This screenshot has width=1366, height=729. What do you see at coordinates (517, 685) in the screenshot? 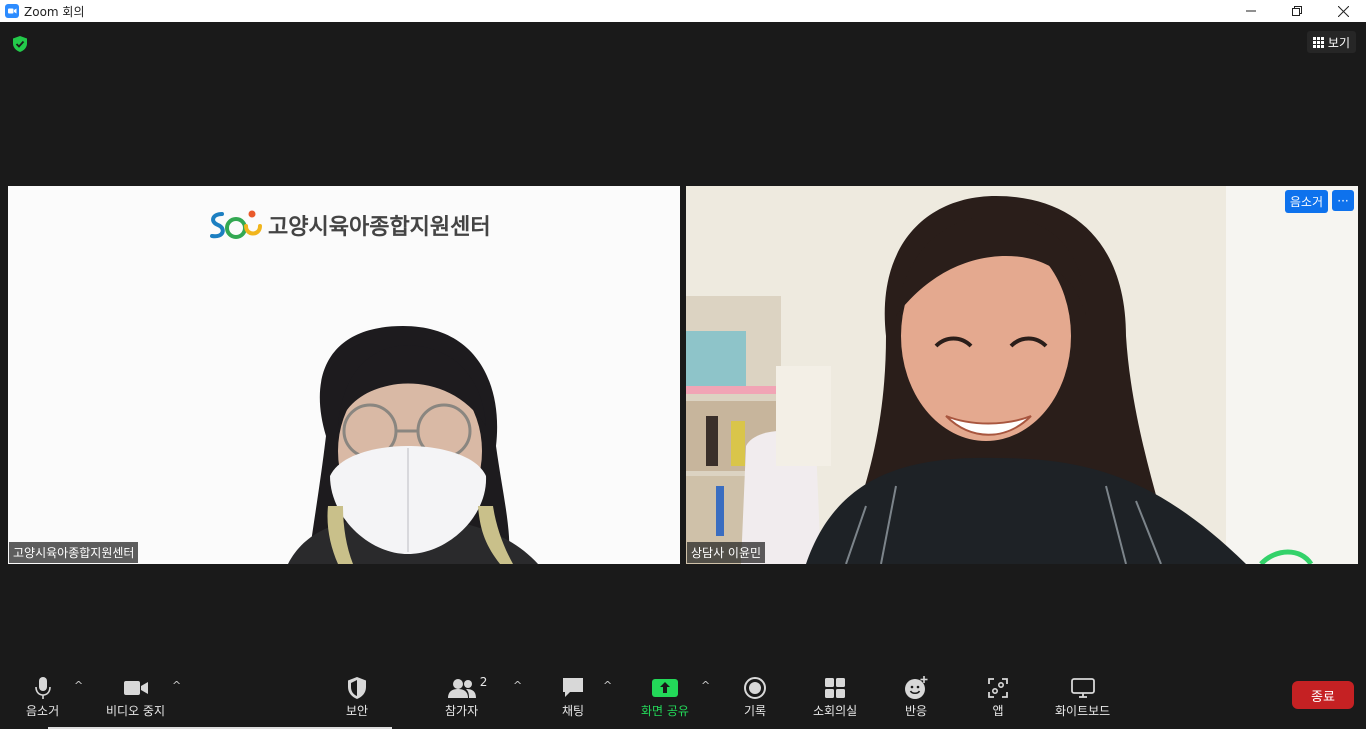
I see `participants-options-caret: ^` at bounding box center [517, 685].